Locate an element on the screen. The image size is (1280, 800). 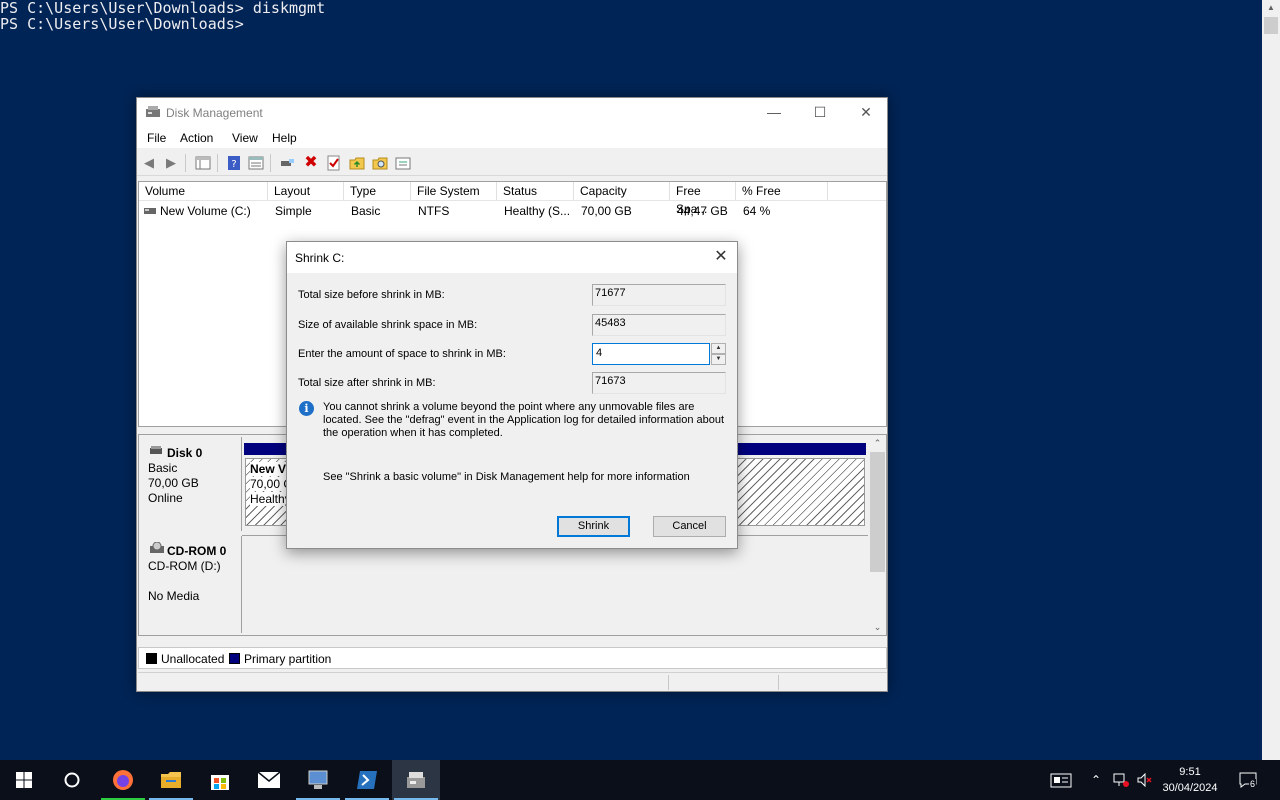
close-button: ✕ is located at coordinates (866, 113).